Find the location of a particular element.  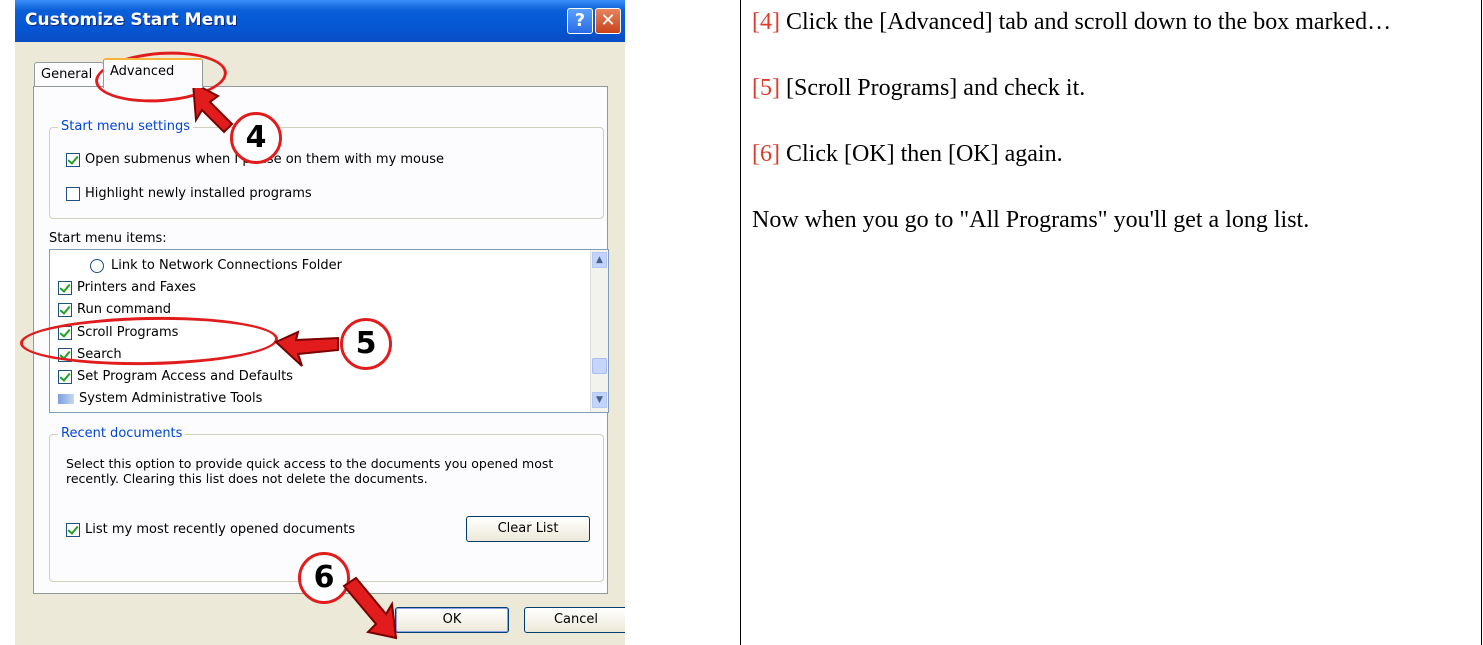

step-number: [4] is located at coordinates (766, 22).